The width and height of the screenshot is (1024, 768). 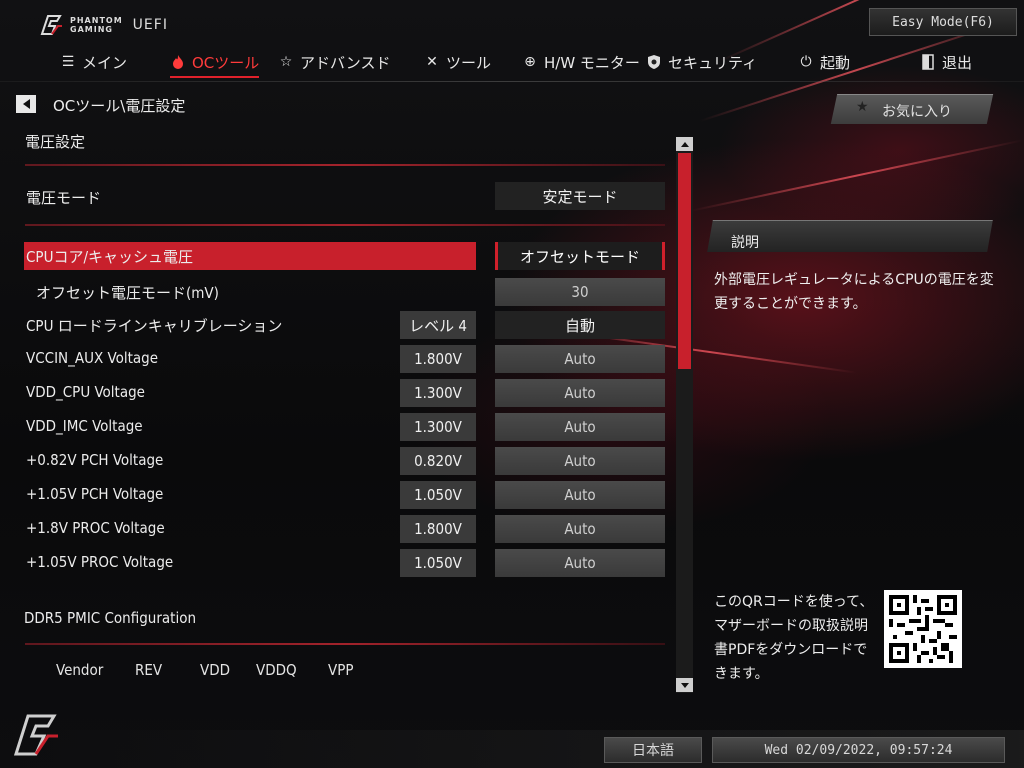 I want to click on arrow-down-icon, so click(x=684, y=685).